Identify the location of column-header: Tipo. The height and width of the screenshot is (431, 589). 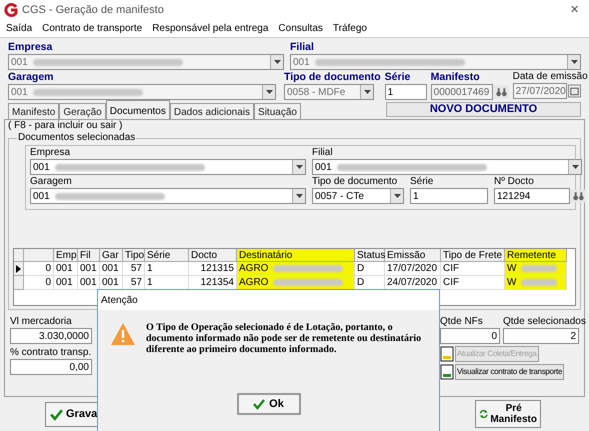
(134, 255).